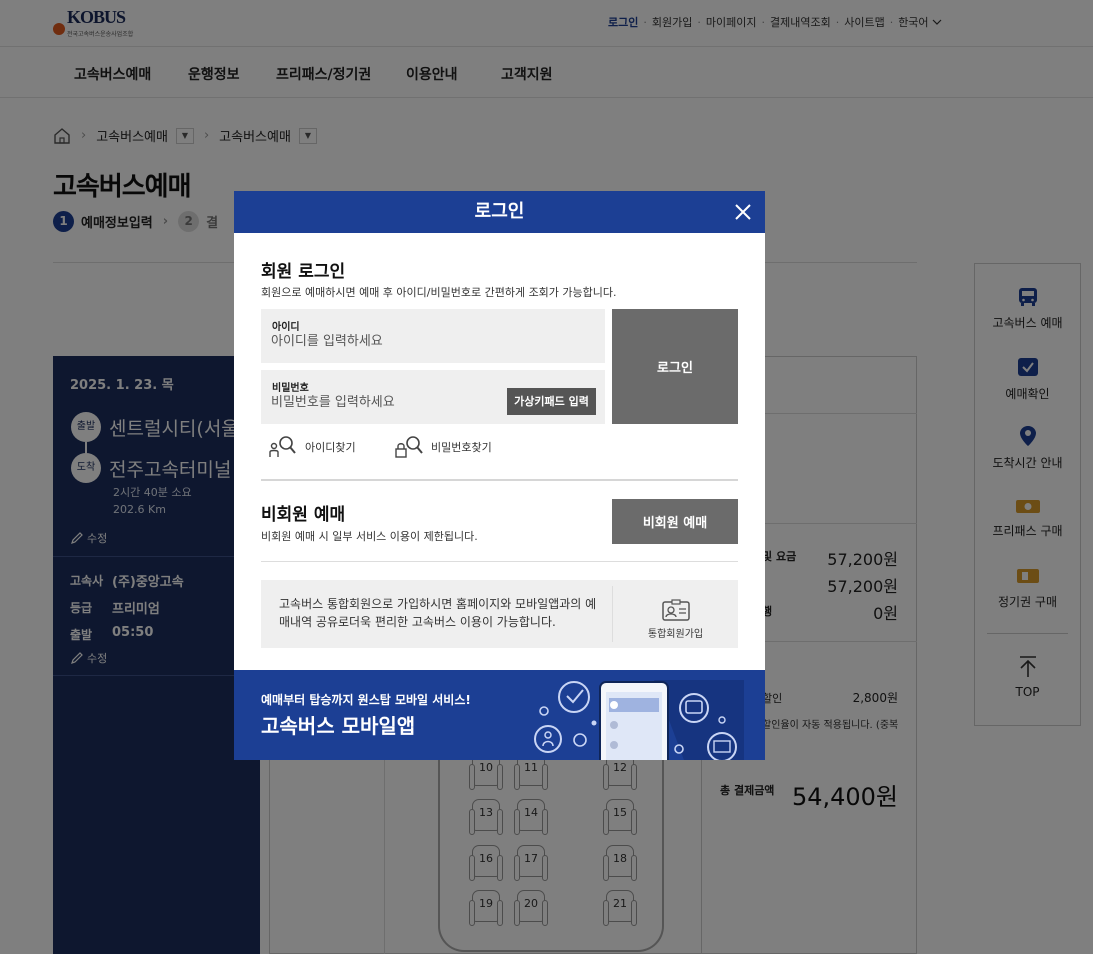 This screenshot has width=1093, height=954. What do you see at coordinates (675, 366) in the screenshot?
I see `login-button: 로그인` at bounding box center [675, 366].